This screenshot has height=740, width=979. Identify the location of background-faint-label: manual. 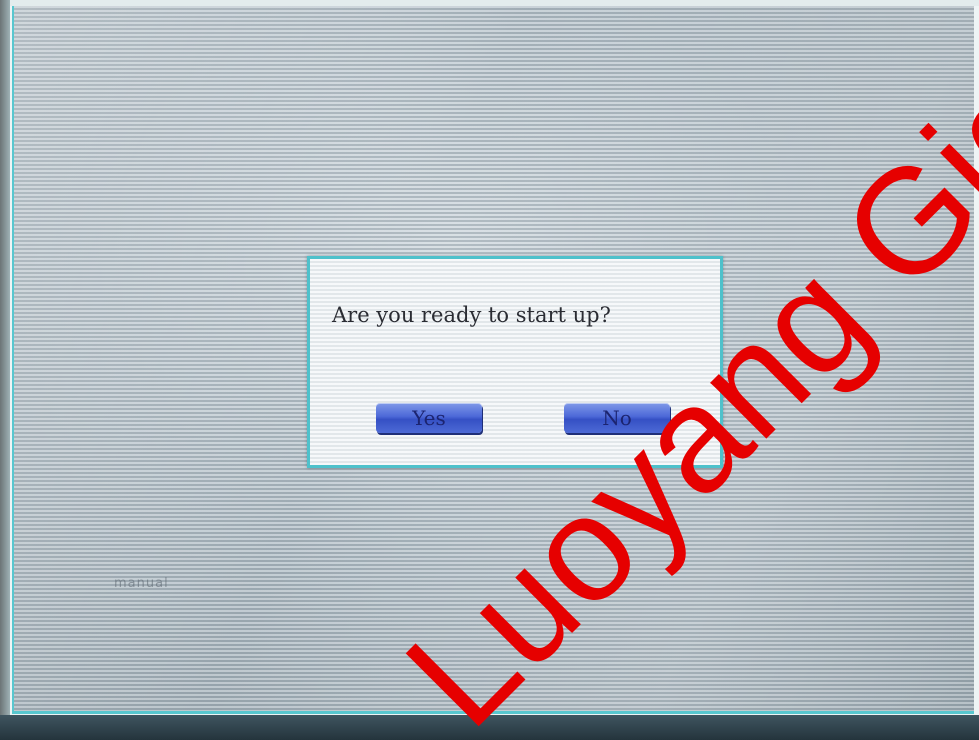
(141, 583).